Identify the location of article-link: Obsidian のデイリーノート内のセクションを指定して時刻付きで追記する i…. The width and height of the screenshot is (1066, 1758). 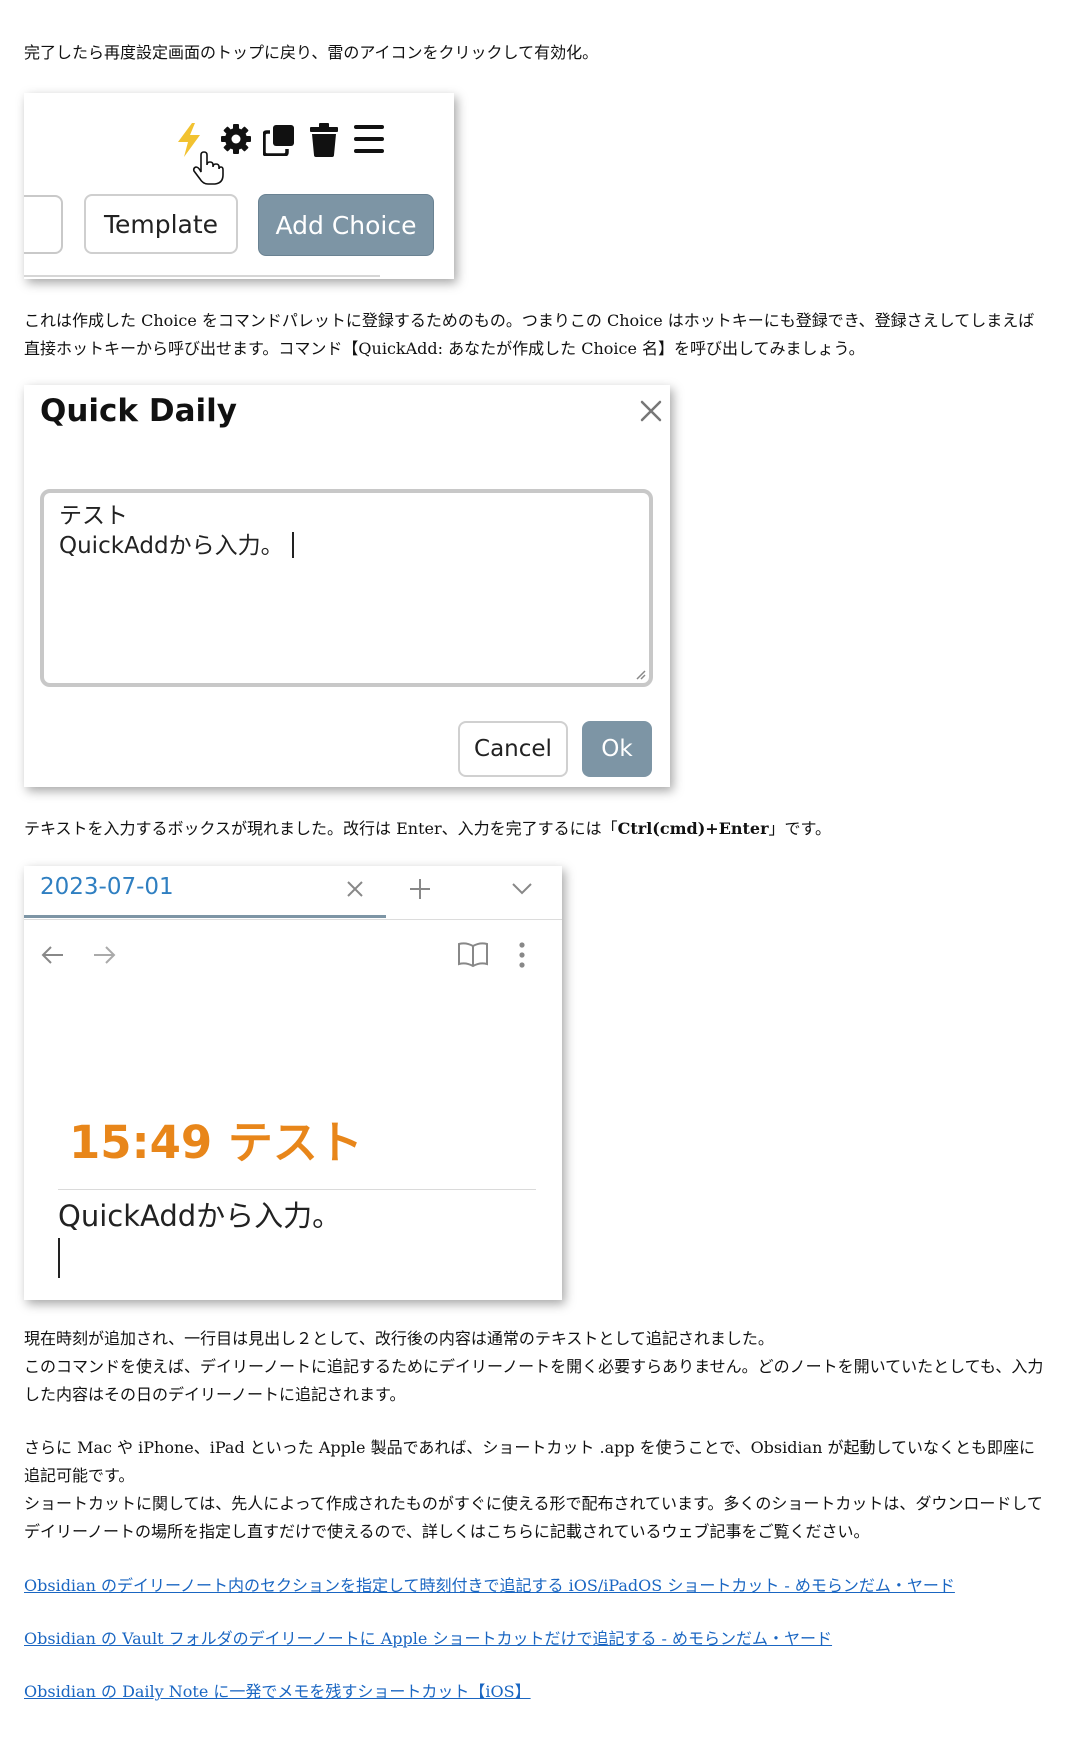
(489, 1586).